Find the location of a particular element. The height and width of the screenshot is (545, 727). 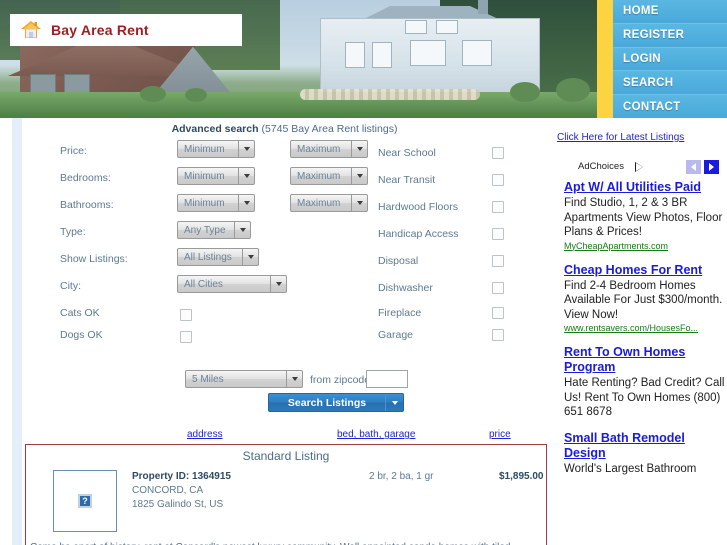

ad-title: Cheap Homes For Rent is located at coordinates (645, 270).